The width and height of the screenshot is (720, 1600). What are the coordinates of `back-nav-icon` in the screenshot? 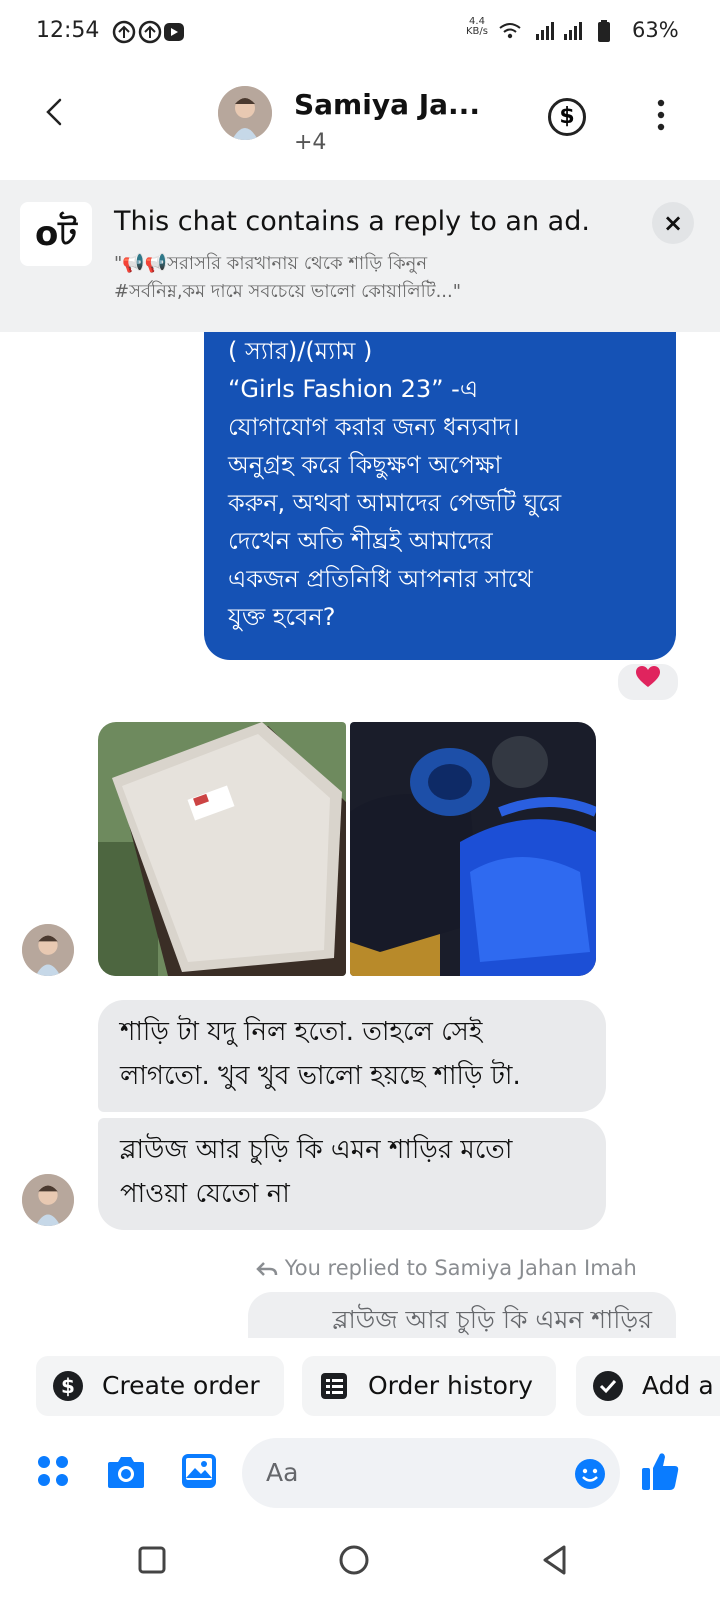 It's located at (555, 1560).